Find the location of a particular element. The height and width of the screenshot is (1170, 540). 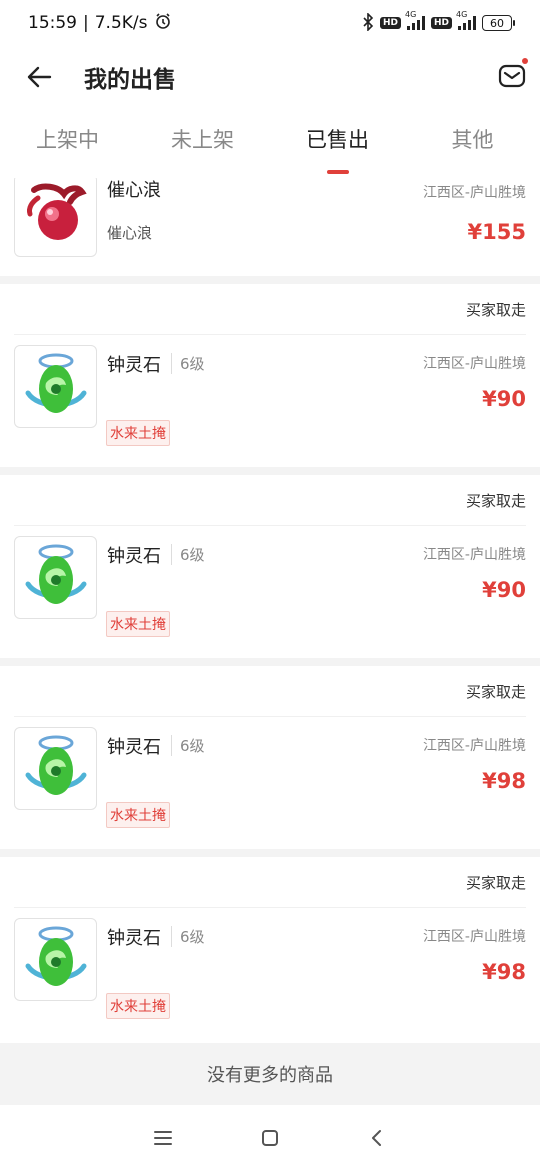

battery-level: 60 is located at coordinates (497, 23).